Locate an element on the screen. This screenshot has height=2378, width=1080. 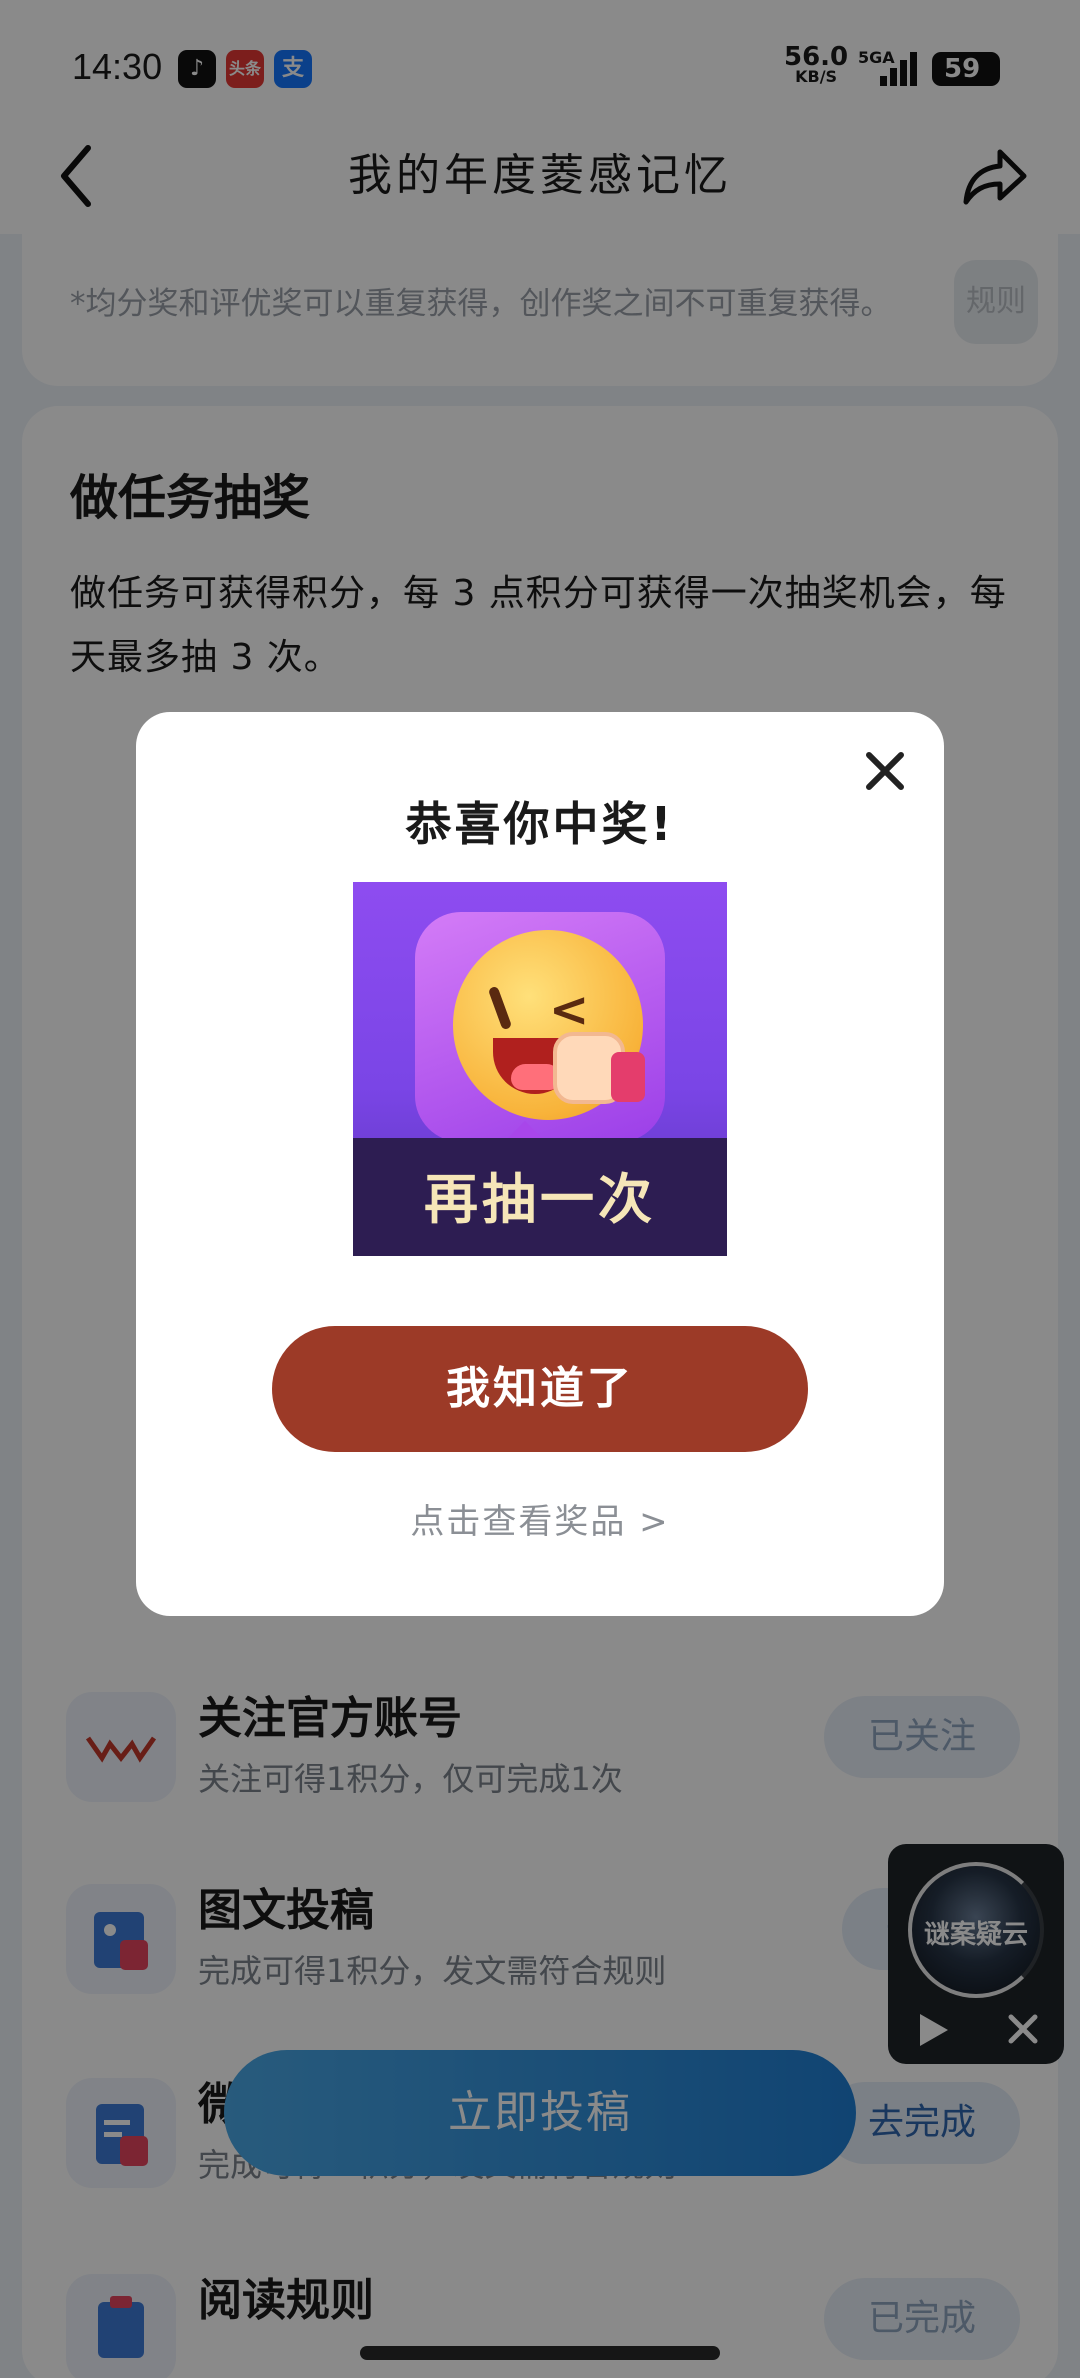
view-prizes-link: 点击查看奖品 > is located at coordinates (540, 1518).